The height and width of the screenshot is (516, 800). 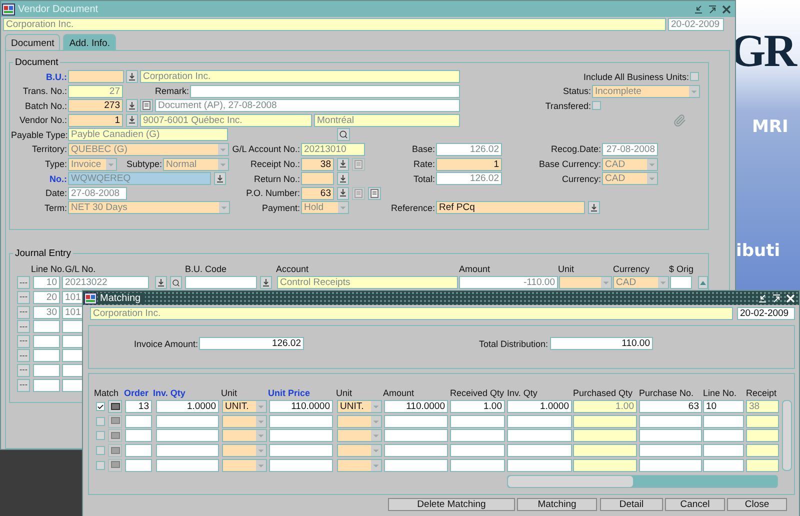 I want to click on scroll-up-button, so click(x=703, y=283).